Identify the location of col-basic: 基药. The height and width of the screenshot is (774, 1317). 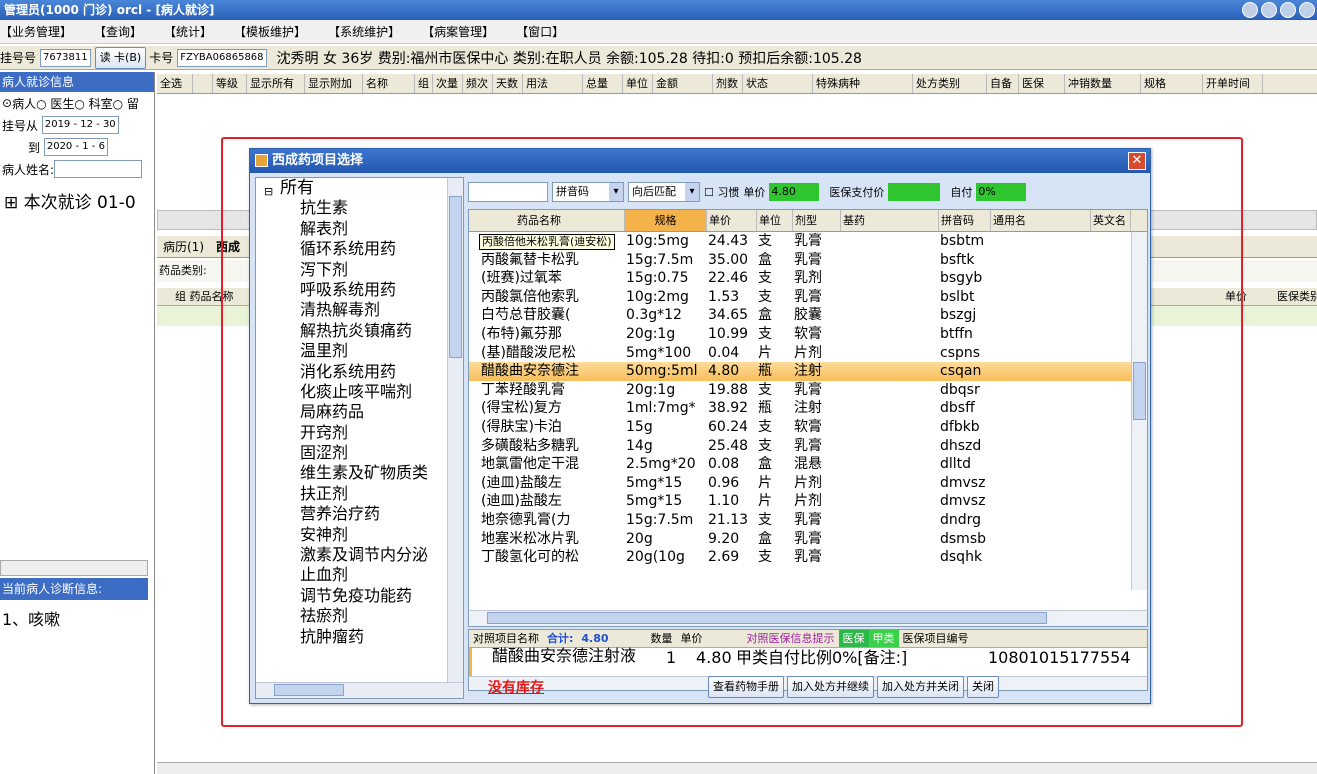
(890, 220).